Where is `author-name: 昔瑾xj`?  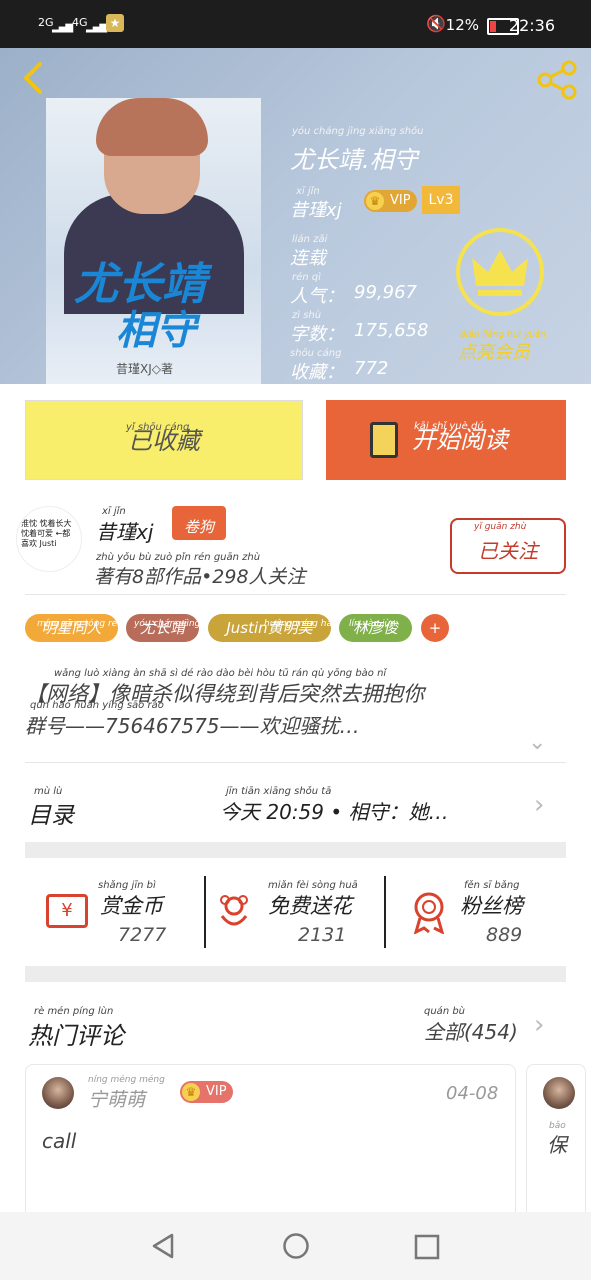
author-name: 昔瑾xj is located at coordinates (316, 209).